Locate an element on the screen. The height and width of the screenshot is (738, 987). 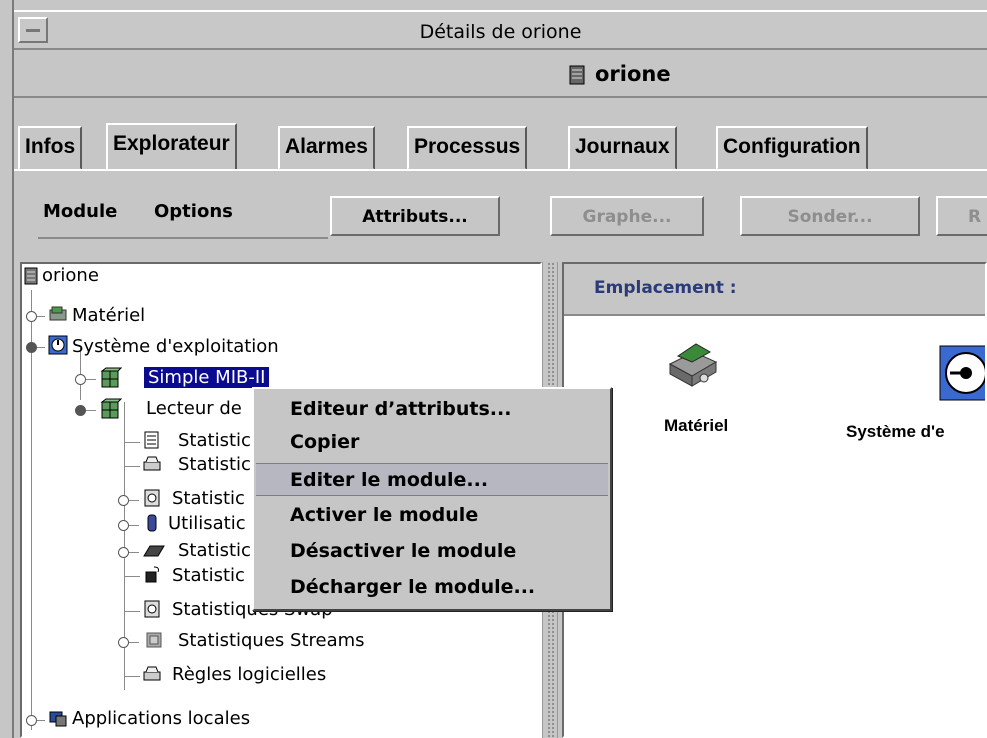
menu-item-desactiver-module: Désactiver le module is located at coordinates (432, 551).